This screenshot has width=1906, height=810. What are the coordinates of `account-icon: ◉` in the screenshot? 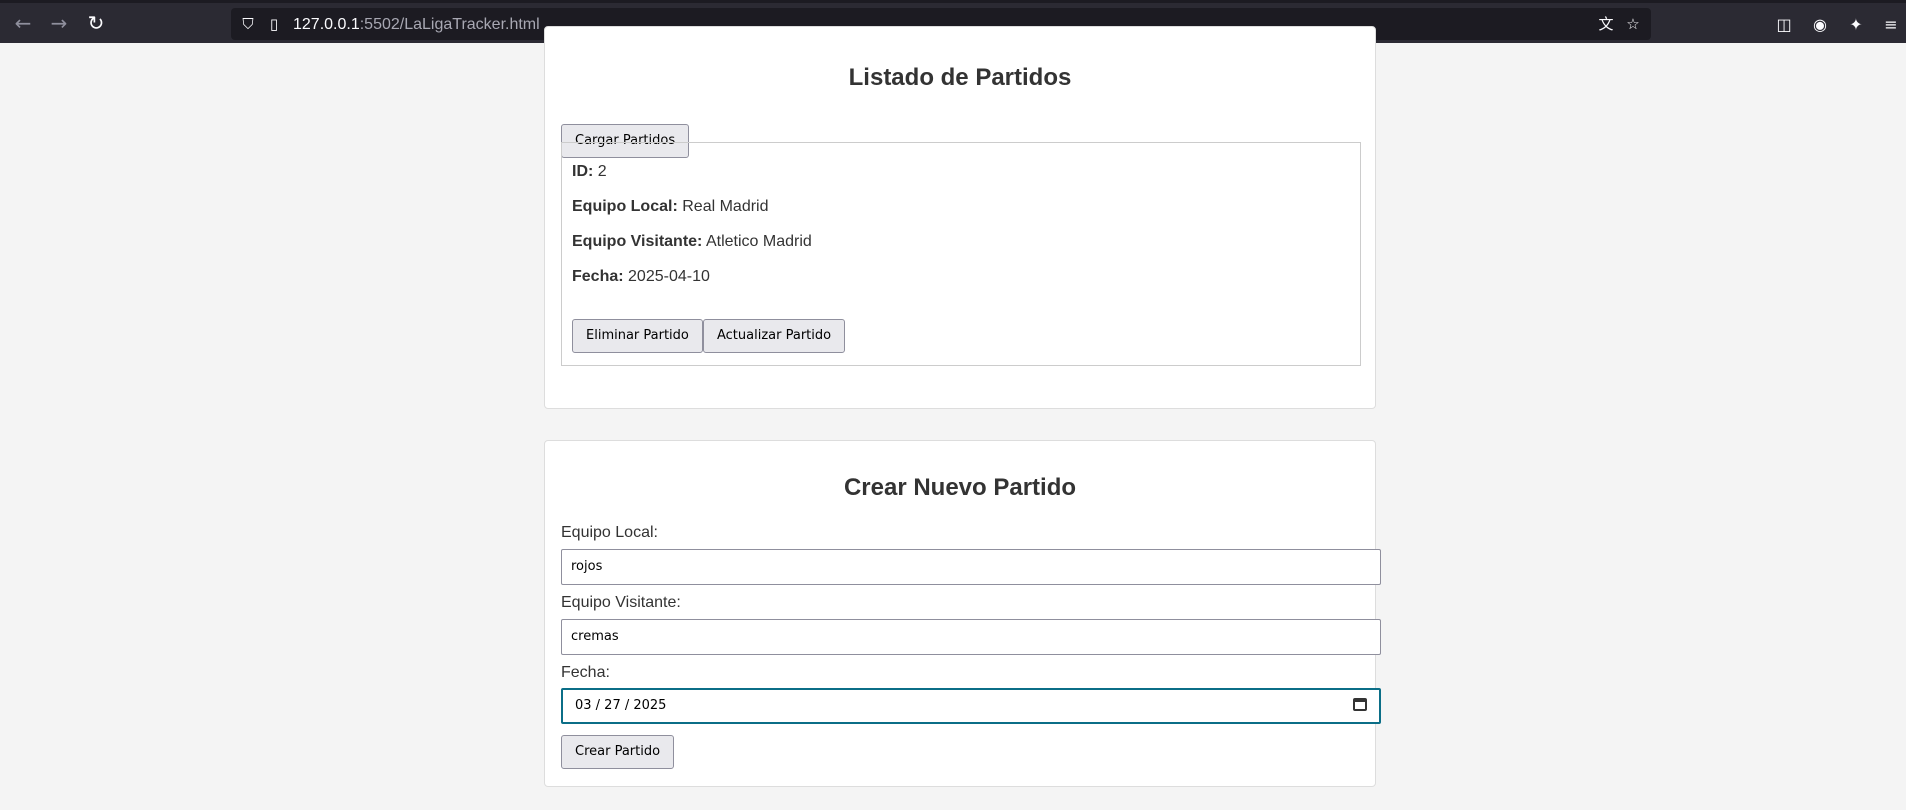 It's located at (1820, 25).